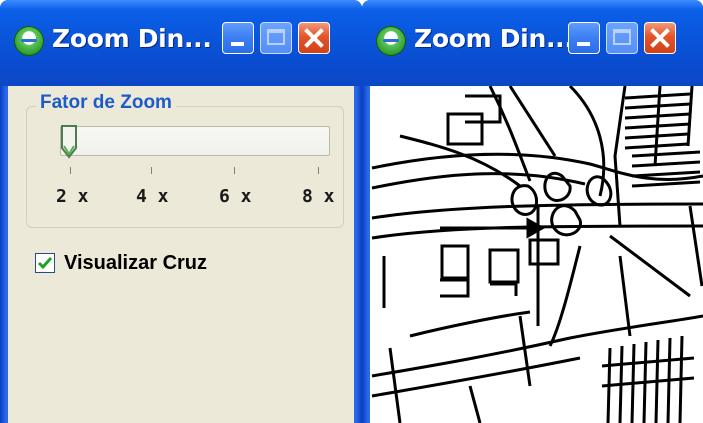  What do you see at coordinates (106, 103) in the screenshot?
I see `zoom-factor-label: Fator de Zoom` at bounding box center [106, 103].